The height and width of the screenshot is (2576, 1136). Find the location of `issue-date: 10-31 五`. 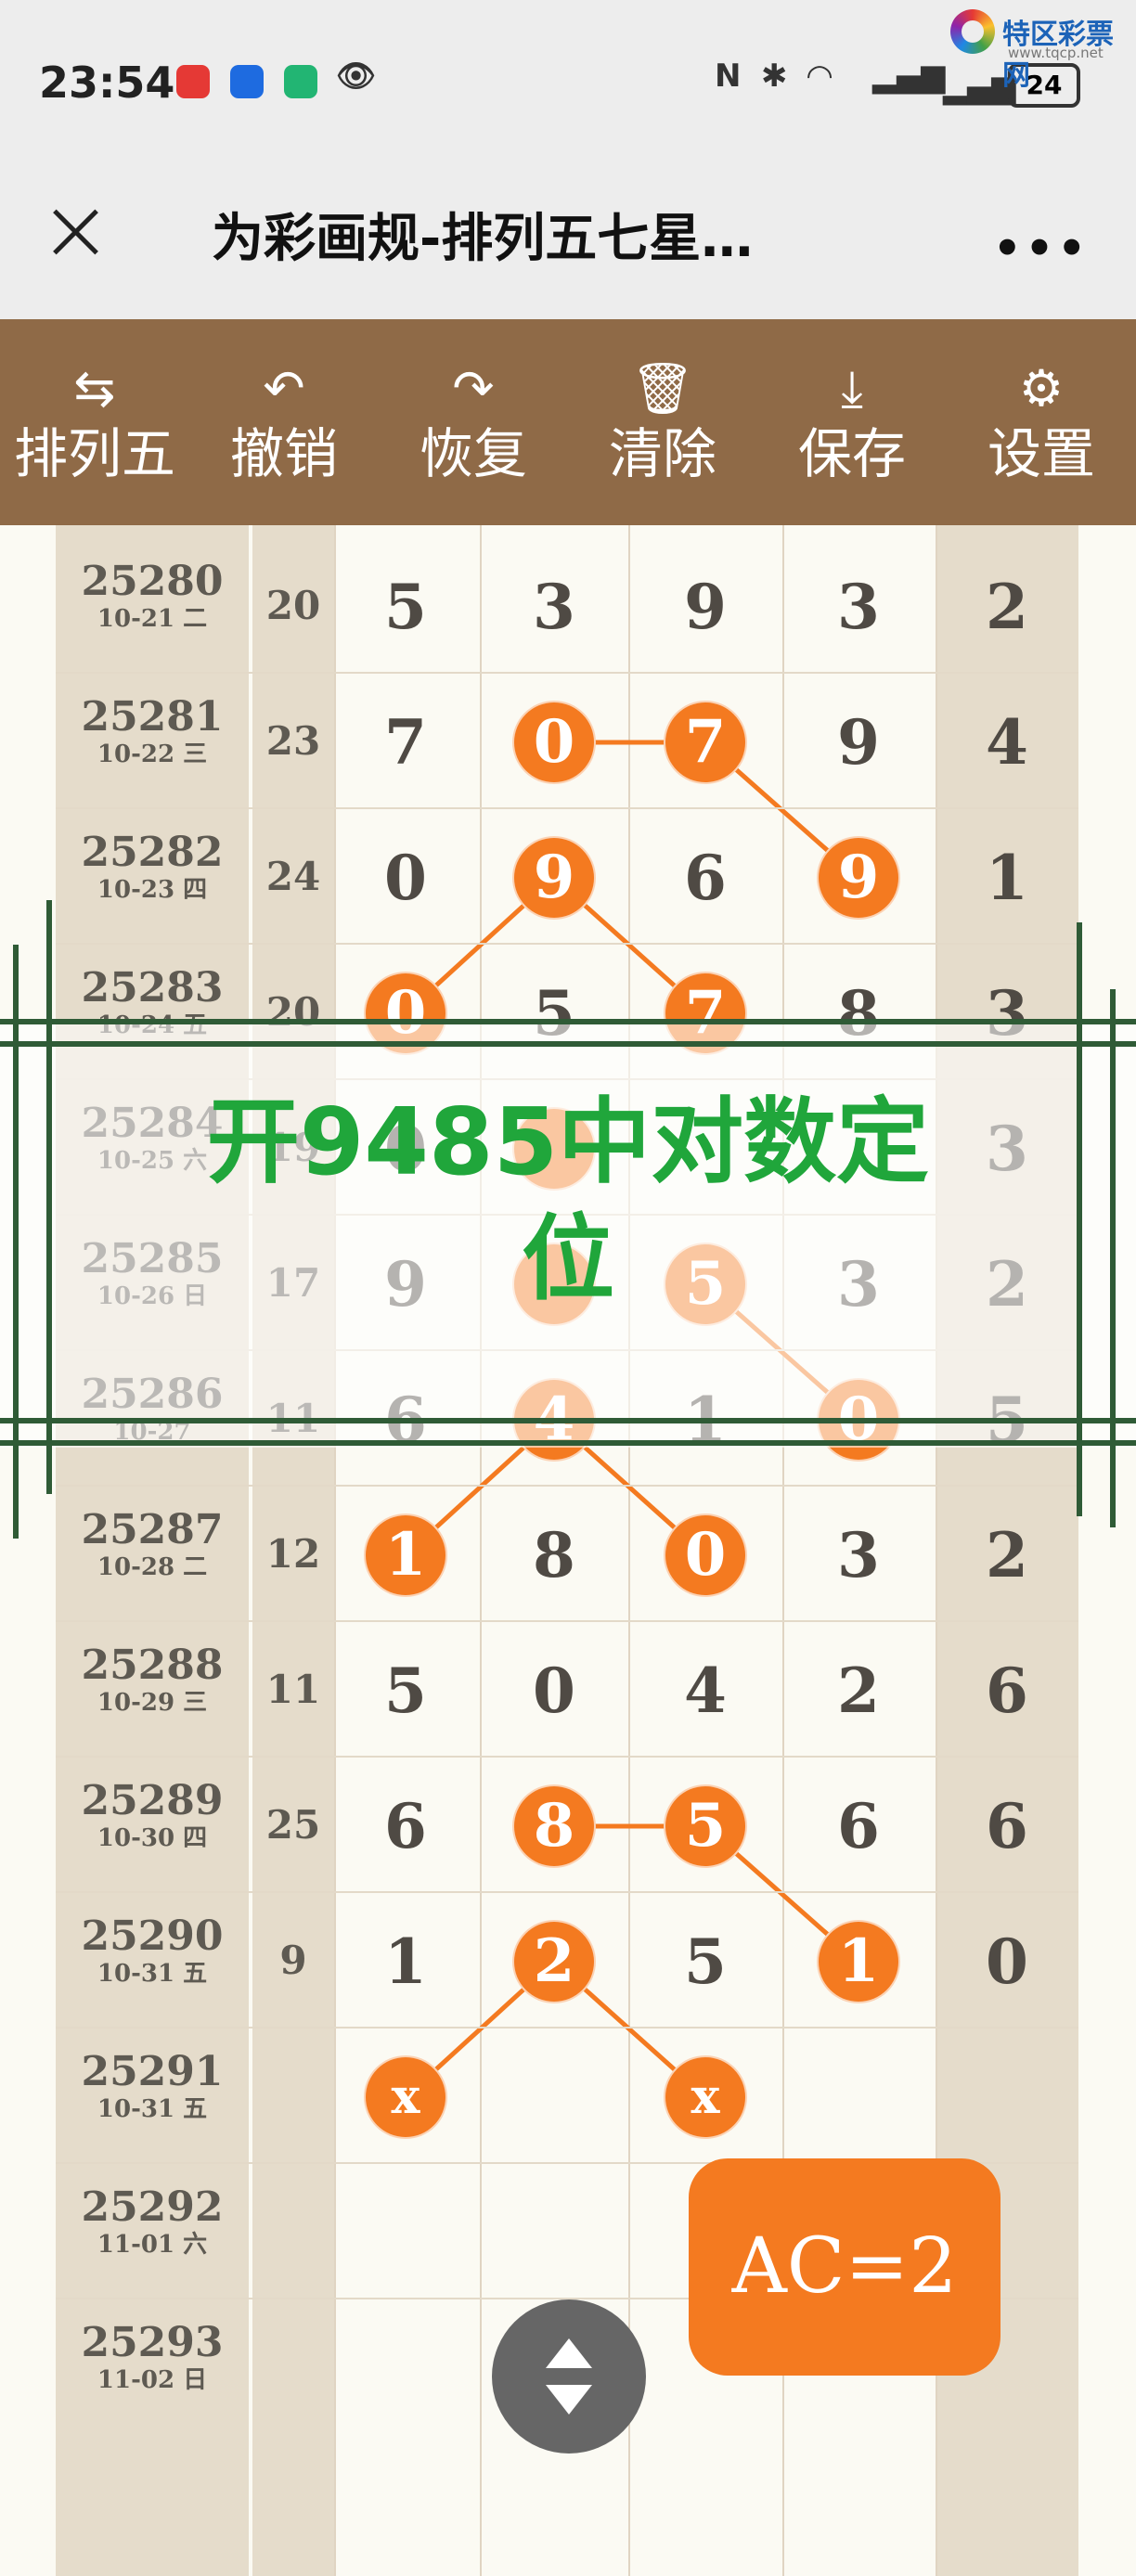

issue-date: 10-31 五 is located at coordinates (152, 2109).